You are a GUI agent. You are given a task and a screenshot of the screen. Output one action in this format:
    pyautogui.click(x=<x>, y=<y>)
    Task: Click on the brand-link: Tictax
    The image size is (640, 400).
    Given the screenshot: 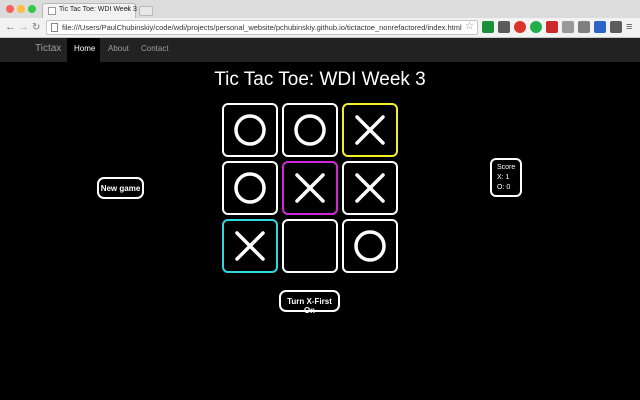 What is the action you would take?
    pyautogui.click(x=48, y=48)
    